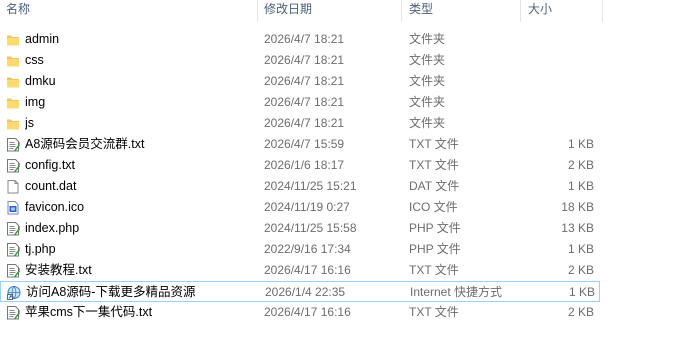  I want to click on column-header-size: 大小, so click(565, 11).